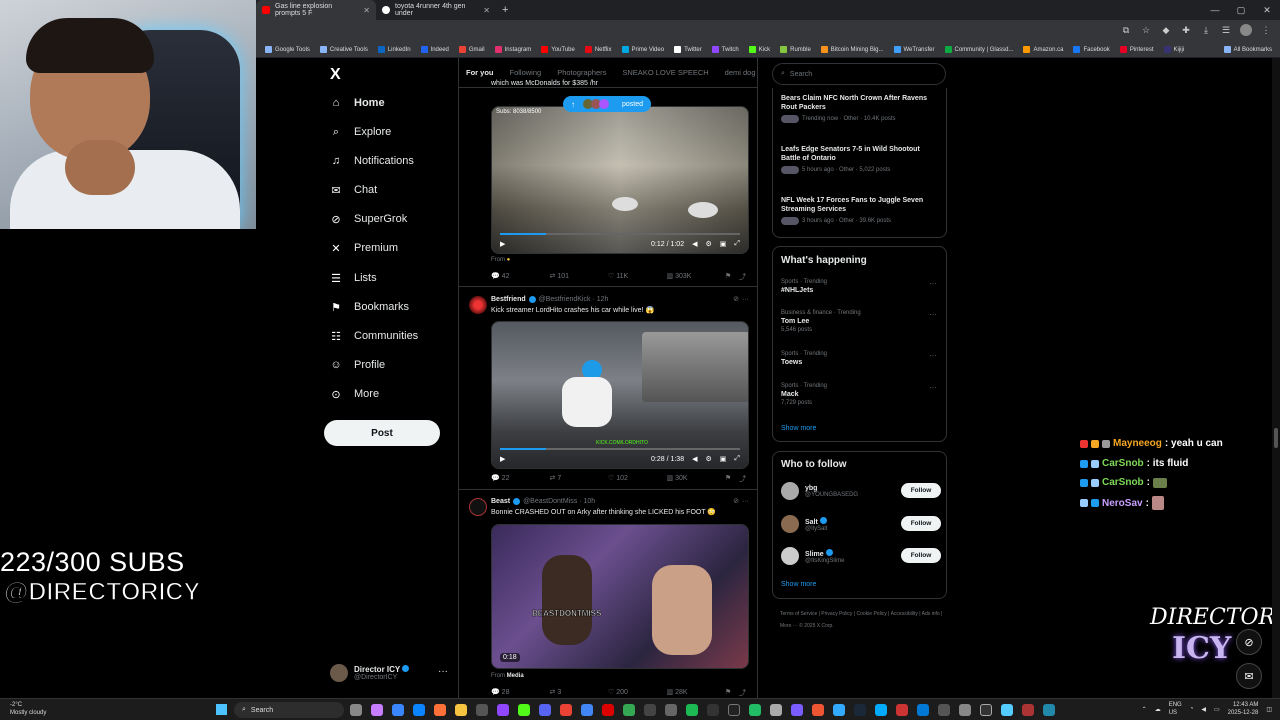 The height and width of the screenshot is (720, 1280). What do you see at coordinates (472, 49) in the screenshot?
I see `bookmark-link: Gmail` at bounding box center [472, 49].